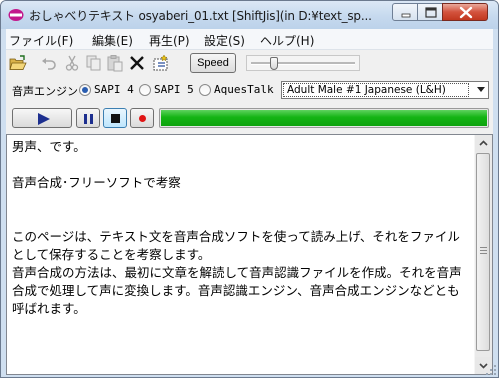 The height and width of the screenshot is (378, 499). What do you see at coordinates (376, 90) in the screenshot?
I see `voice-select-value: Adult Male #1 Japanese (L&H)` at bounding box center [376, 90].